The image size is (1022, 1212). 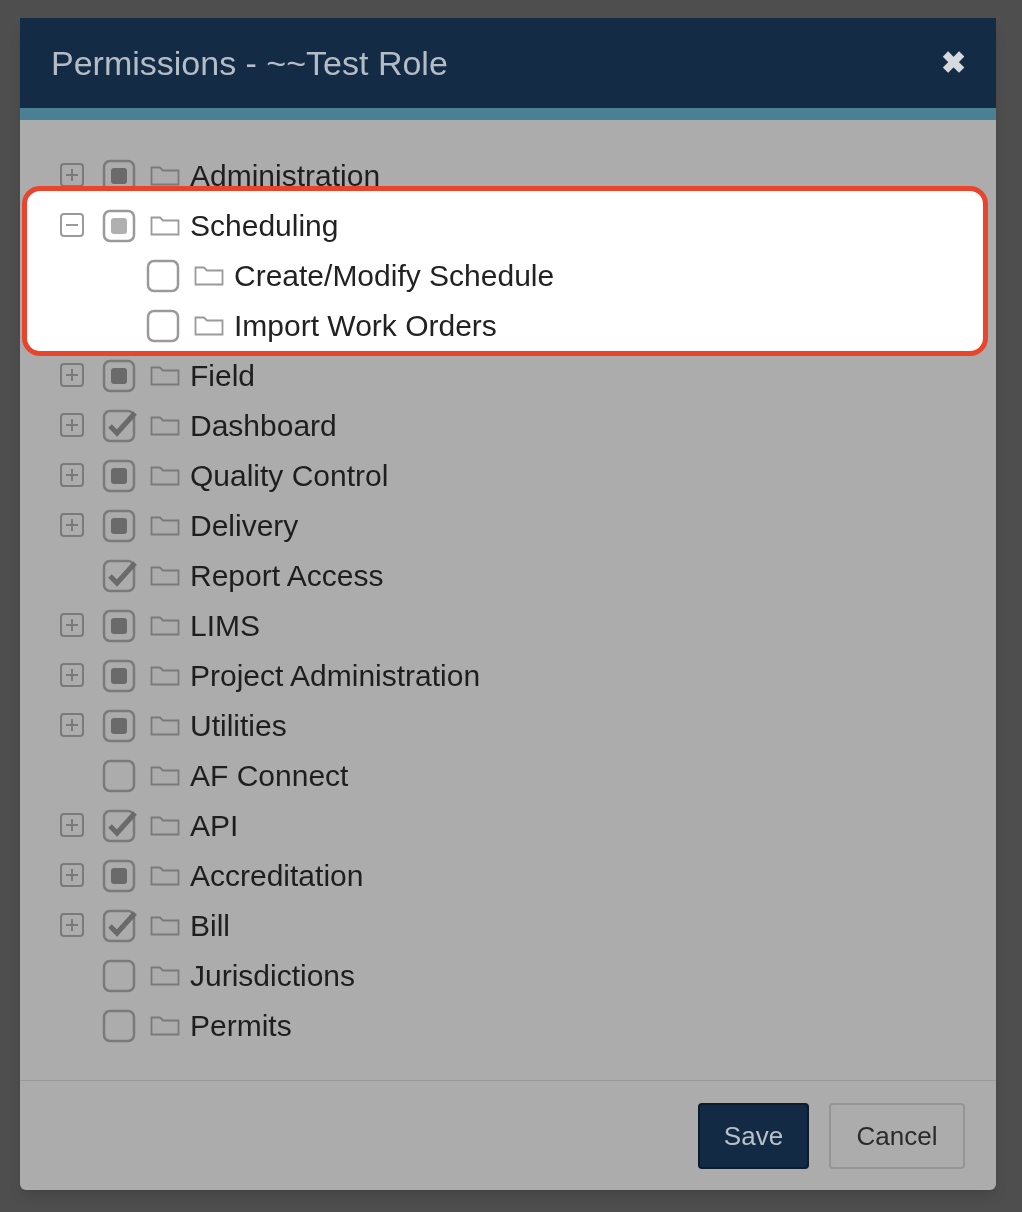 What do you see at coordinates (223, 375) in the screenshot?
I see `tree-item-label: Field` at bounding box center [223, 375].